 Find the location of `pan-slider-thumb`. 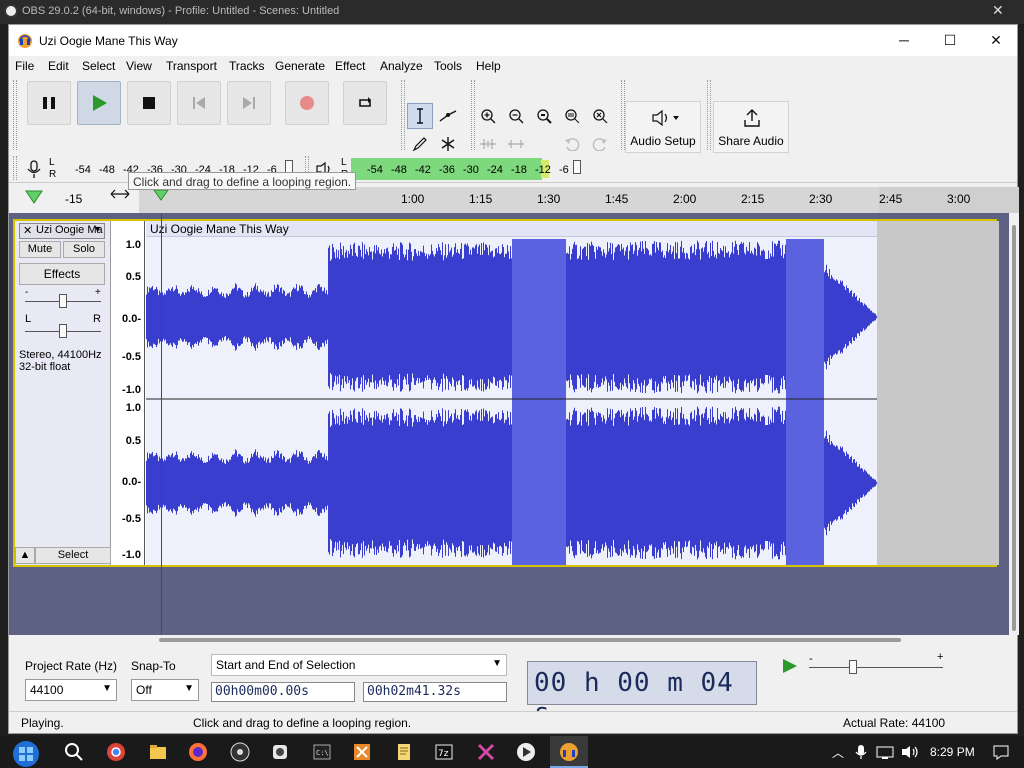

pan-slider-thumb is located at coordinates (63, 331).